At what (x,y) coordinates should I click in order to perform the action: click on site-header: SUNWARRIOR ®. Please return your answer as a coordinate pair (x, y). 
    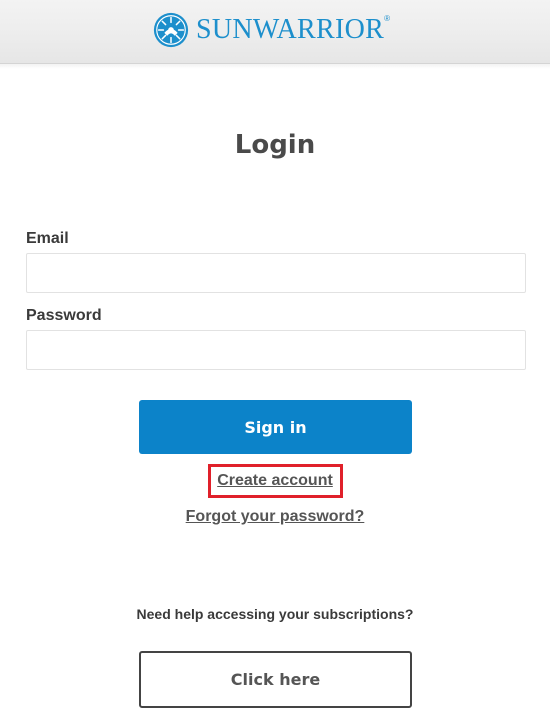
    Looking at the image, I should click on (275, 34).